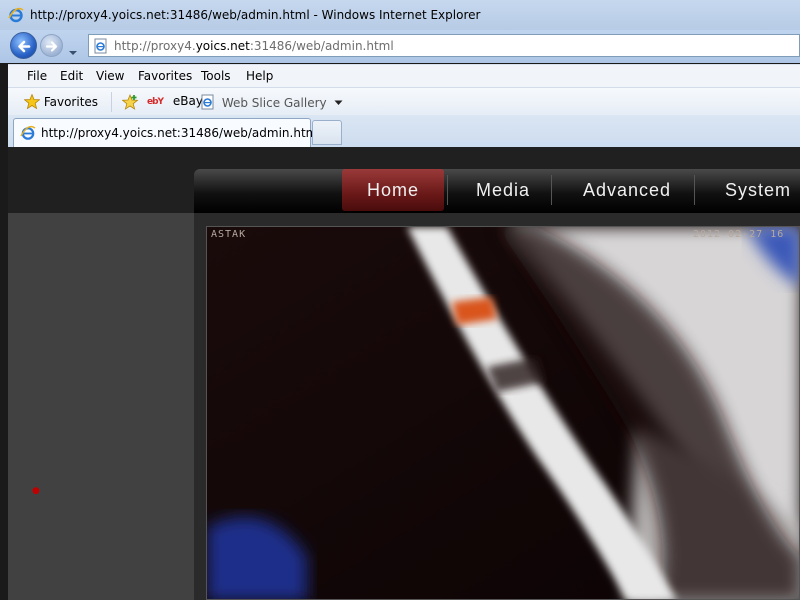  I want to click on favorites-button: Favorites, so click(61, 101).